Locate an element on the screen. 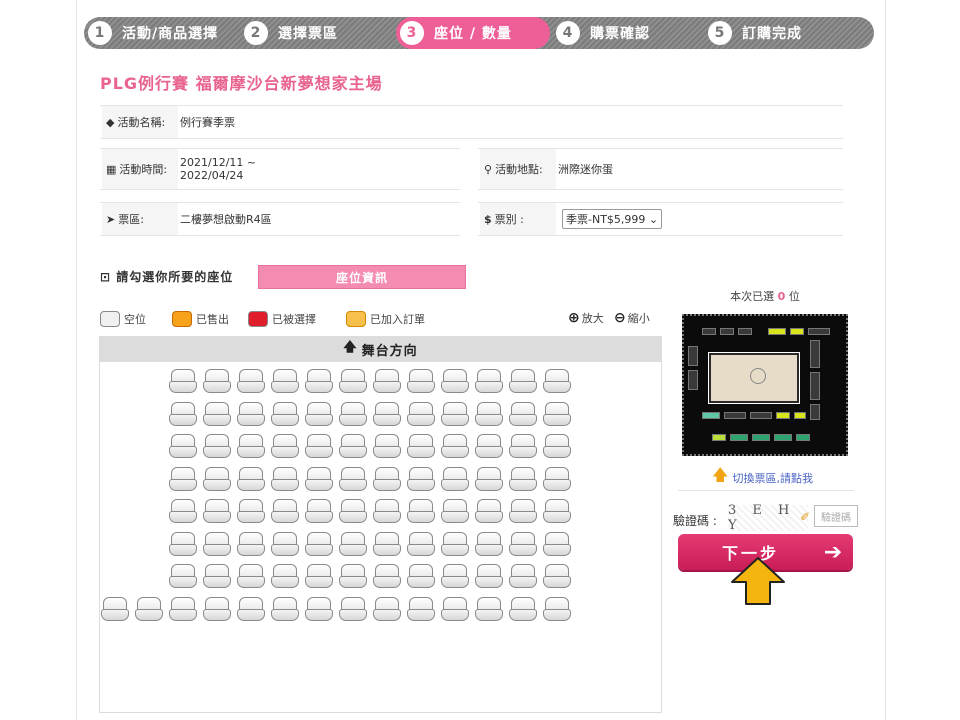 The image size is (960, 720). seat-info-button: 座位資訊 is located at coordinates (362, 277).